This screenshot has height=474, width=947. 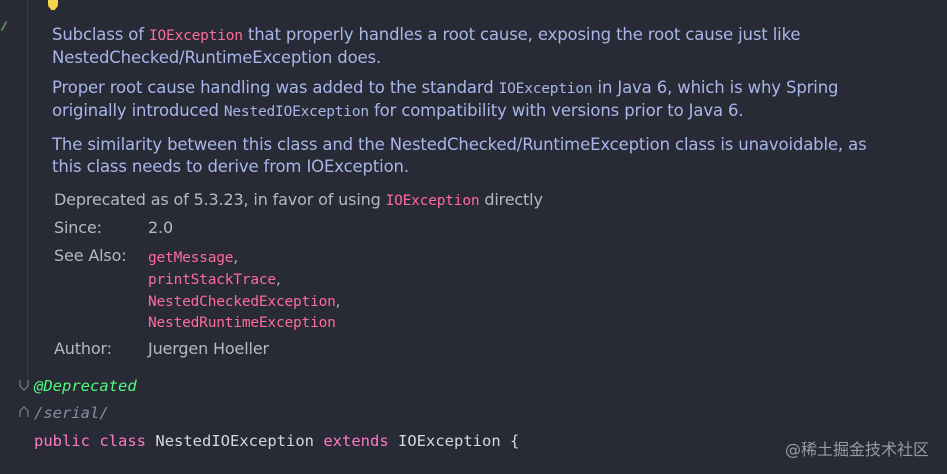 What do you see at coordinates (100, 199) in the screenshot?
I see `deprecated-label: Deprecated` at bounding box center [100, 199].